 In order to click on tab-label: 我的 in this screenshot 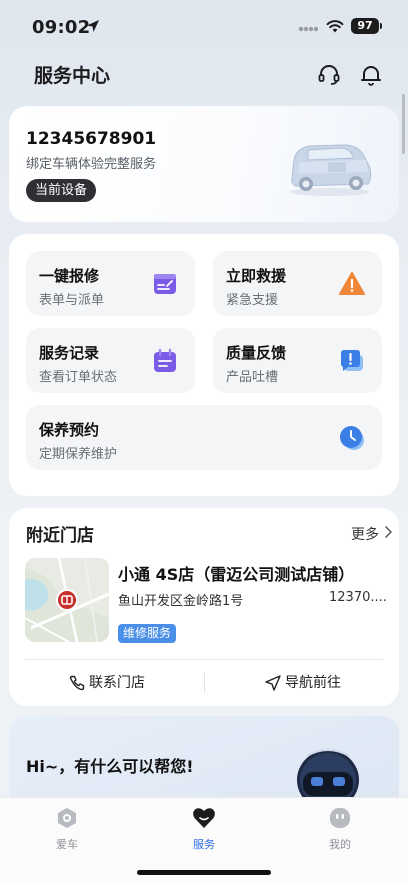, I will do `click(340, 844)`.